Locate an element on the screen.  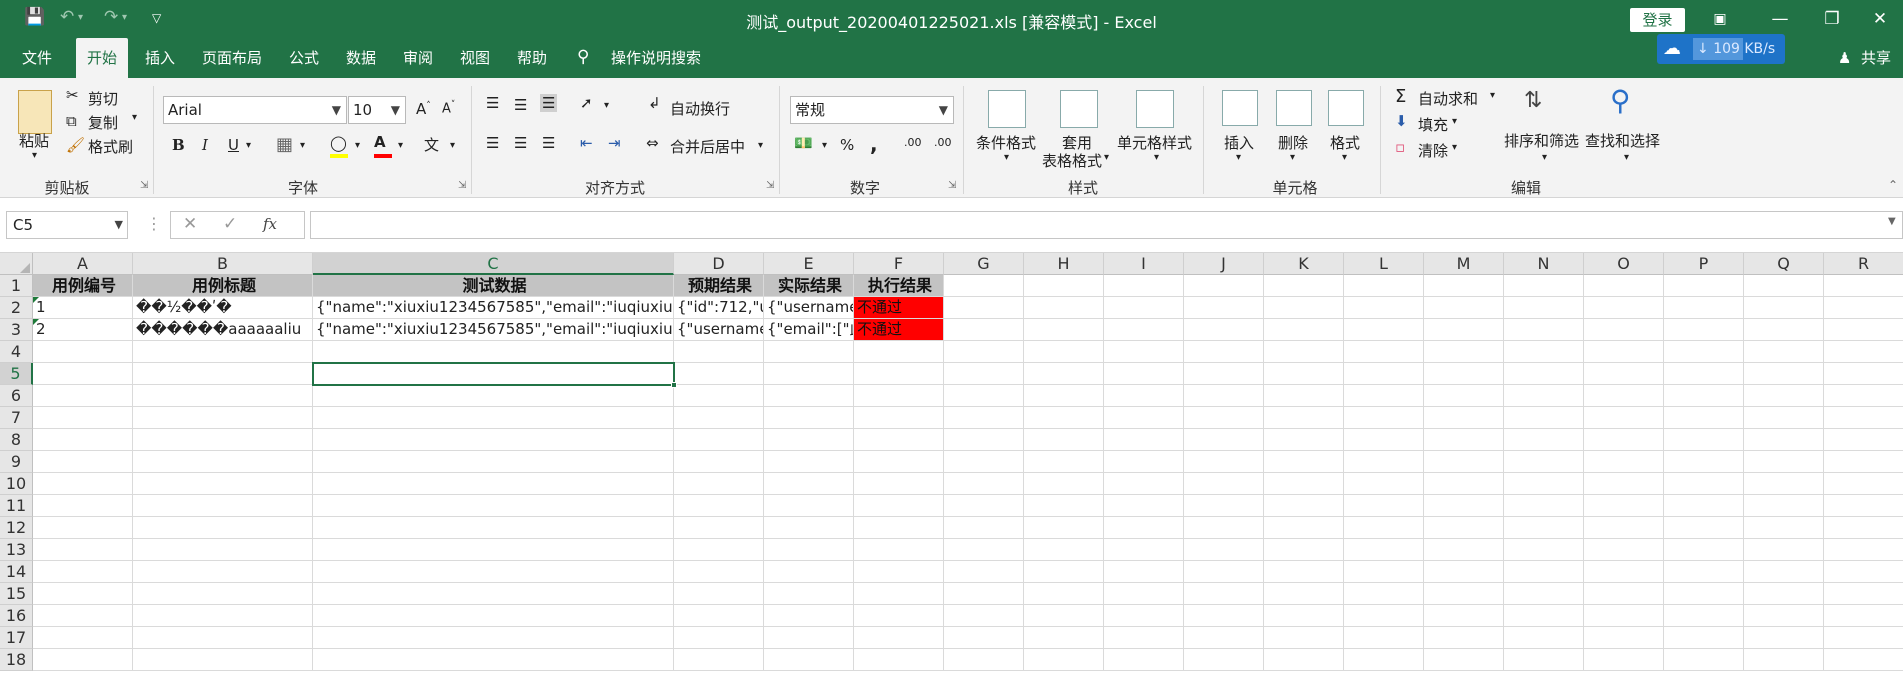
restore-icon: ❐ is located at coordinates (1832, 19).